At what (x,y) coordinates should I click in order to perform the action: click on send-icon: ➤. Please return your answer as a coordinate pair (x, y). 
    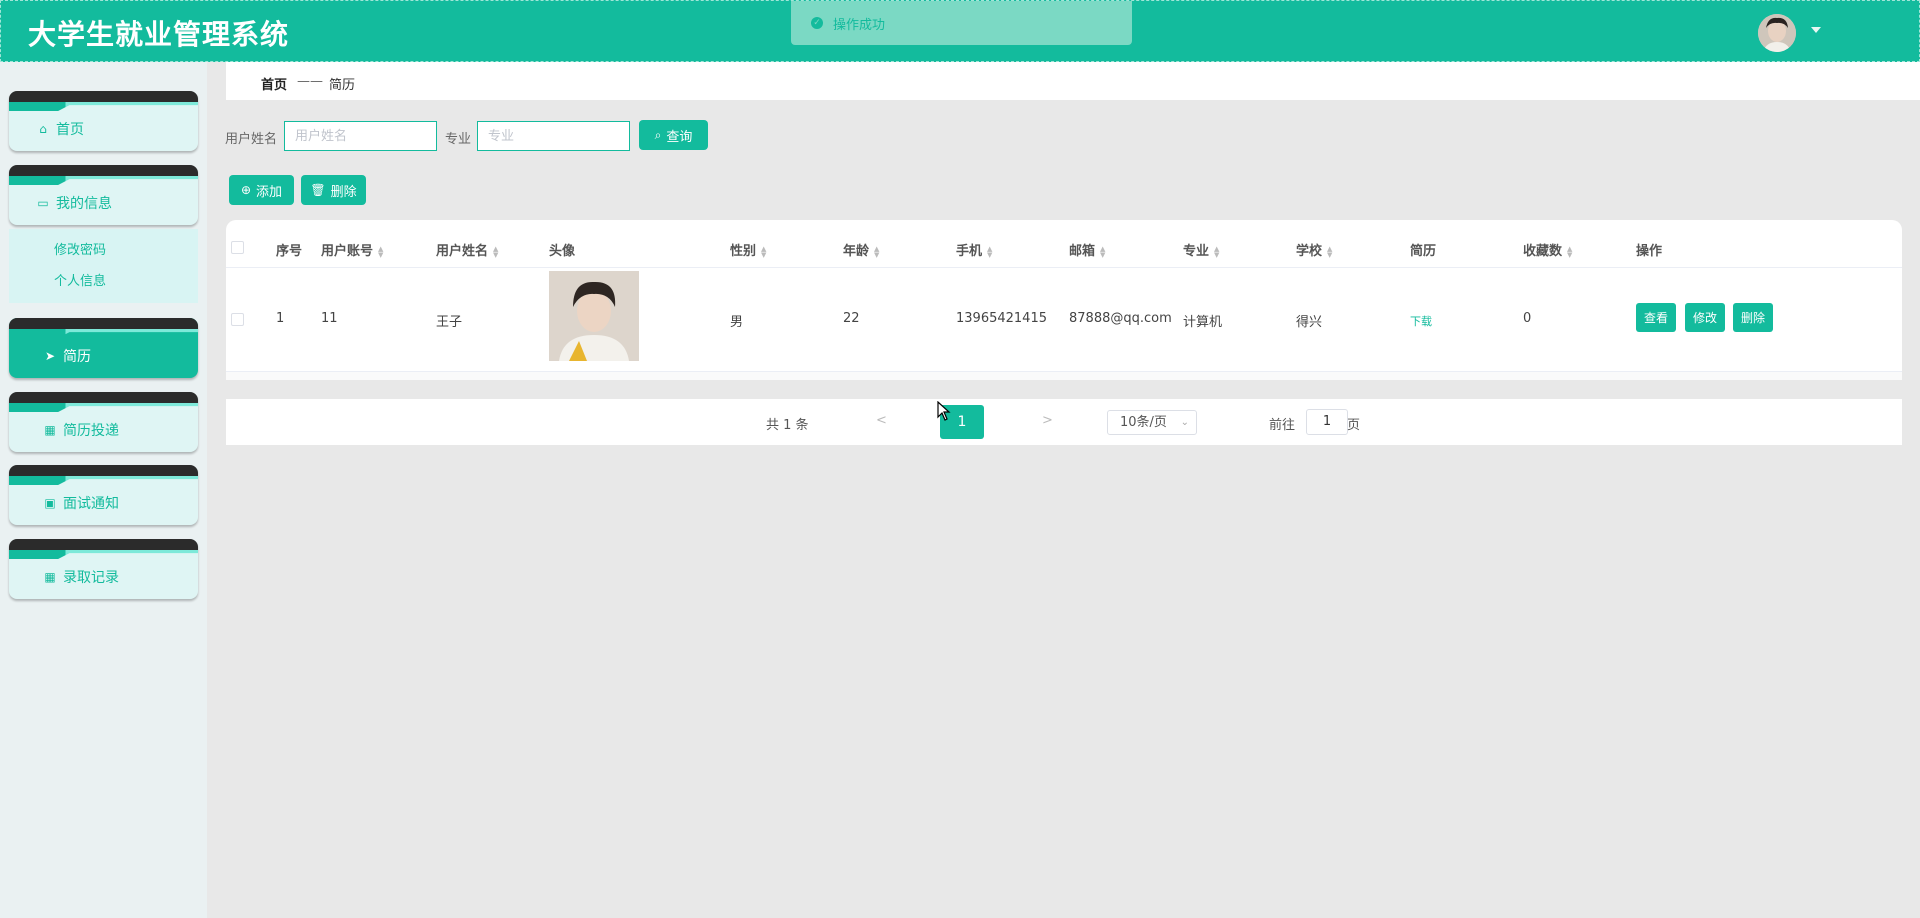
    Looking at the image, I should click on (50, 356).